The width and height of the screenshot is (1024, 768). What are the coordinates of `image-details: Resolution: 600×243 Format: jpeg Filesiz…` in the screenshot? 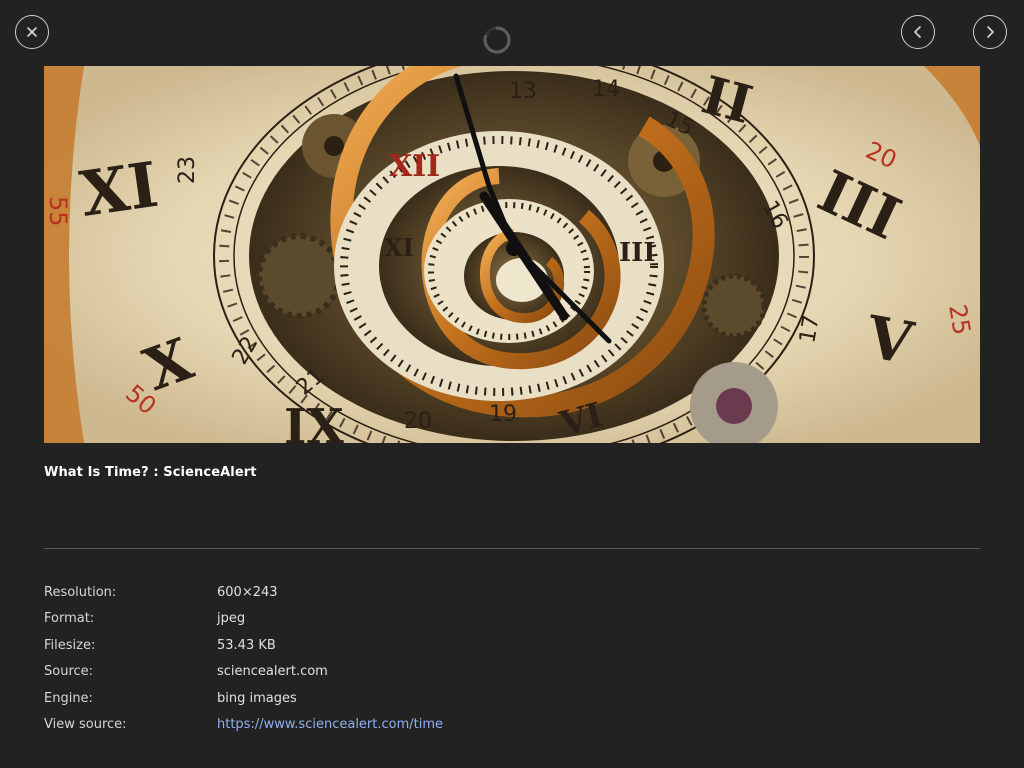 It's located at (243, 664).